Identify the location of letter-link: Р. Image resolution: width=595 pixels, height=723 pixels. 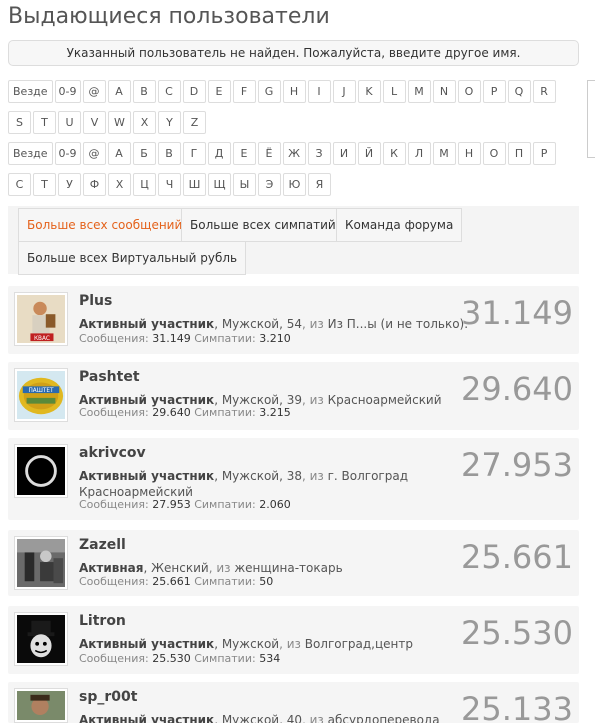
(544, 153).